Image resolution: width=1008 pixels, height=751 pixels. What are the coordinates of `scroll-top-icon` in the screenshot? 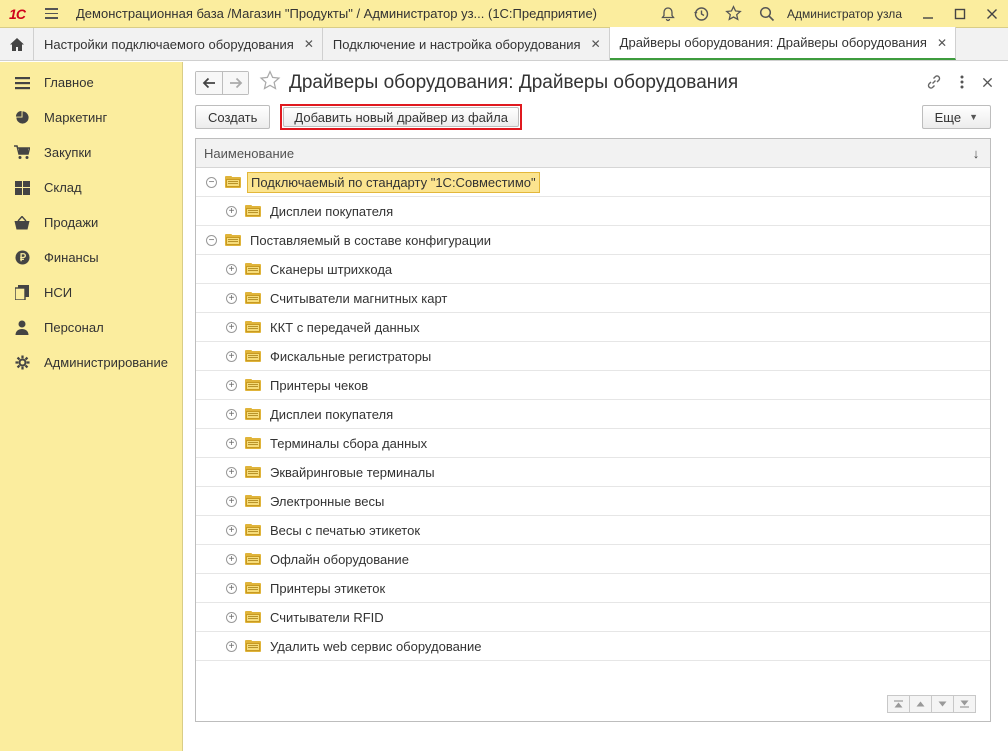 It's located at (898, 704).